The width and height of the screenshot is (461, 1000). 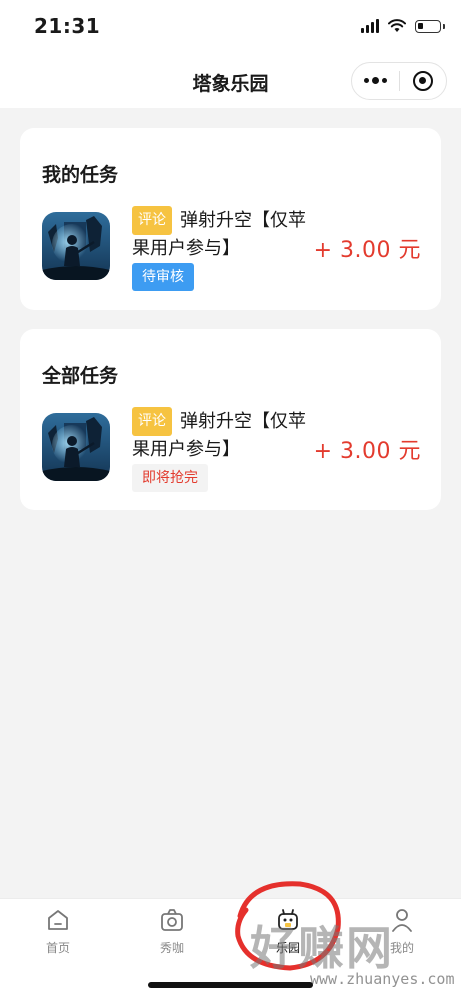 What do you see at coordinates (287, 948) in the screenshot?
I see `tab-label: 乐园` at bounding box center [287, 948].